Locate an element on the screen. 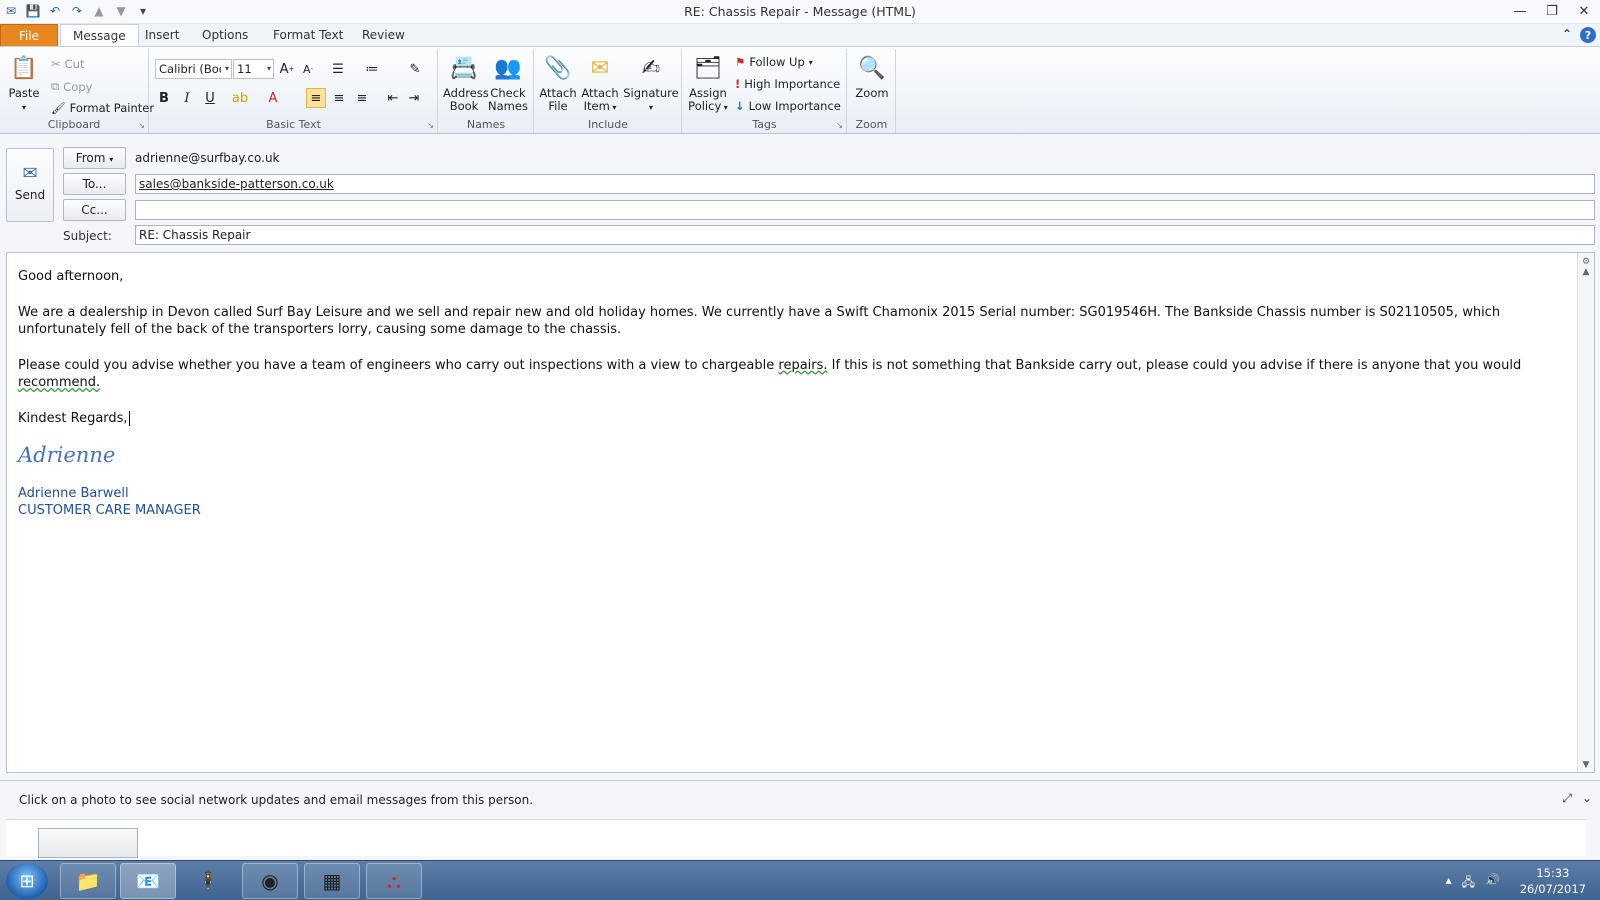  signature-name: Adrienne Barwell is located at coordinates (73, 493).